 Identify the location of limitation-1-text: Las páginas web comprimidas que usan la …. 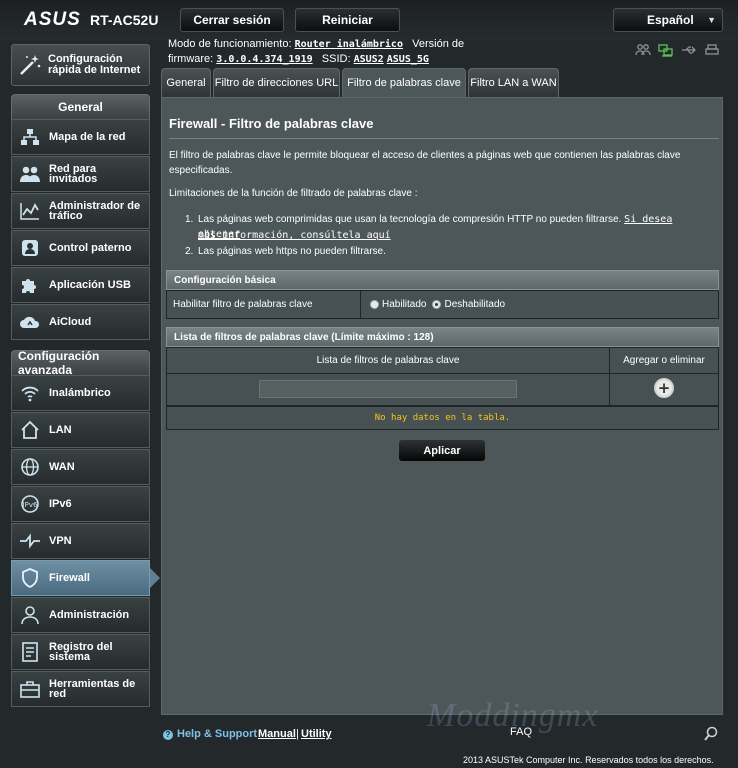
(410, 219).